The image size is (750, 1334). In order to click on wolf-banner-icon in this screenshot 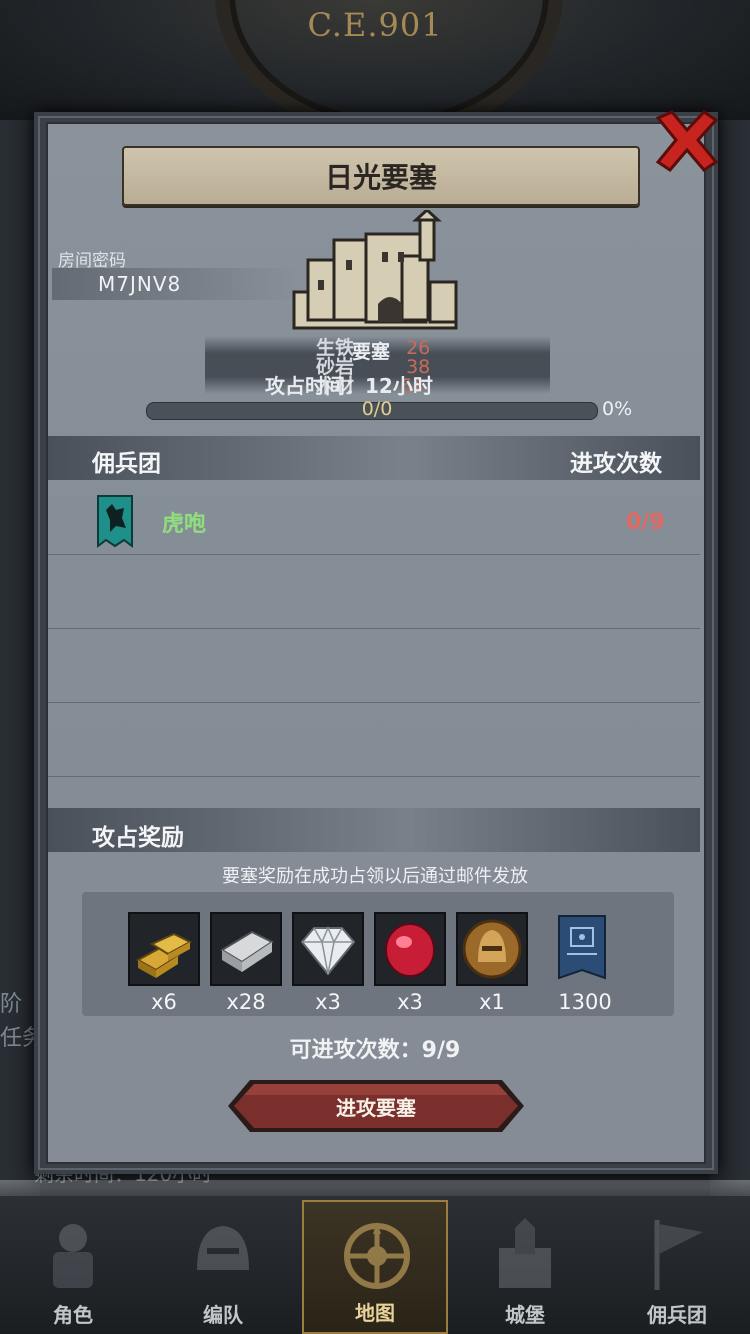, I will do `click(115, 521)`.